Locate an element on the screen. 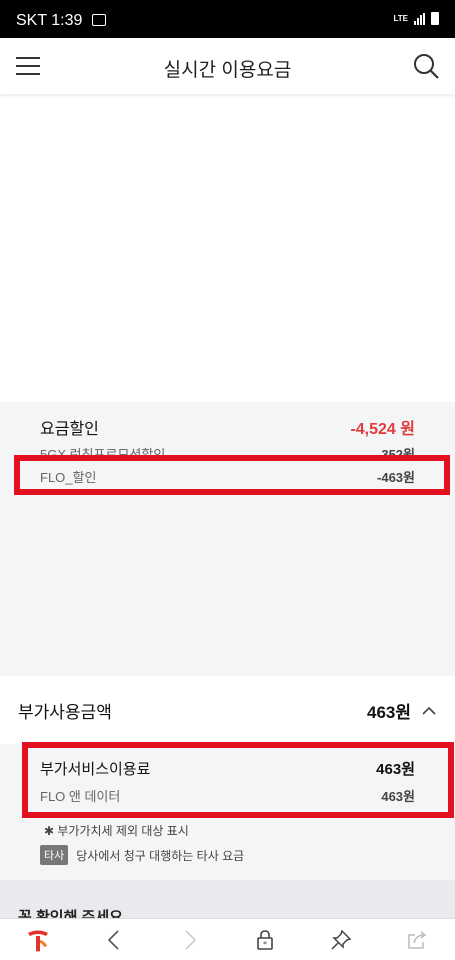  home-button is located at coordinates (38, 940).